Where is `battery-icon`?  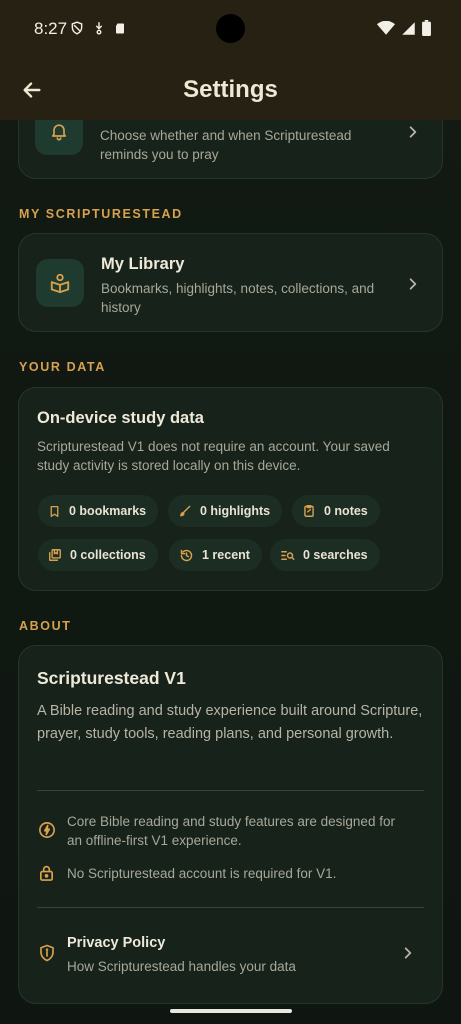 battery-icon is located at coordinates (426, 28).